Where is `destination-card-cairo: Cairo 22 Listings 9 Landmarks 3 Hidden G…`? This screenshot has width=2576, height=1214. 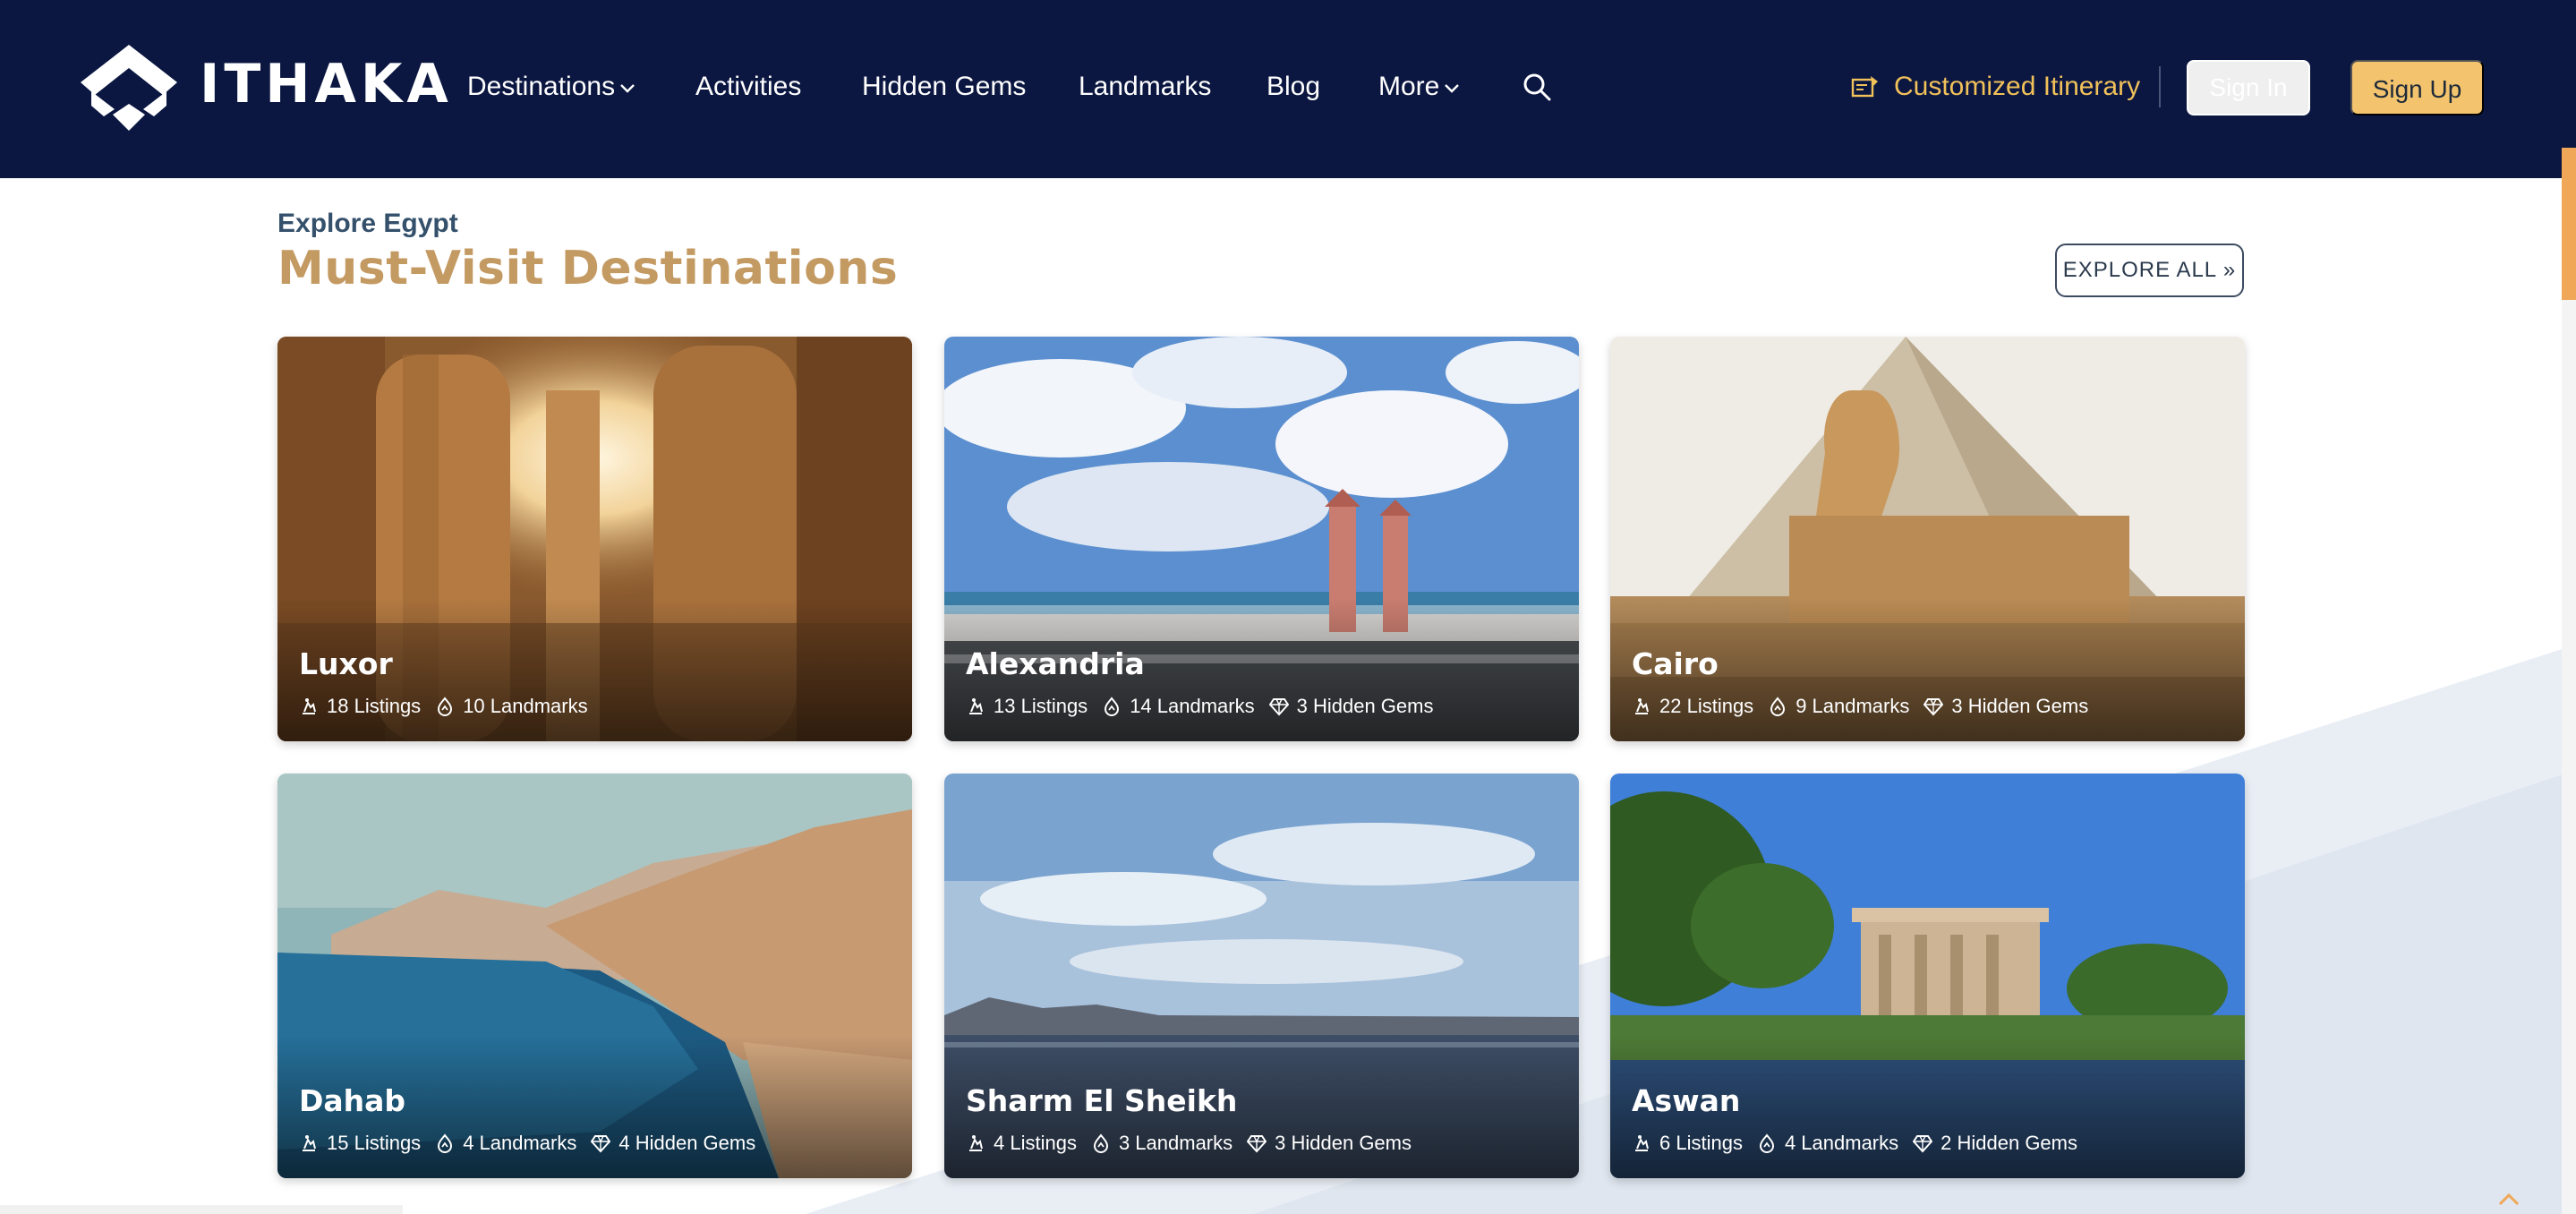 destination-card-cairo: Cairo 22 Listings 9 Landmarks 3 Hidden G… is located at coordinates (1927, 539).